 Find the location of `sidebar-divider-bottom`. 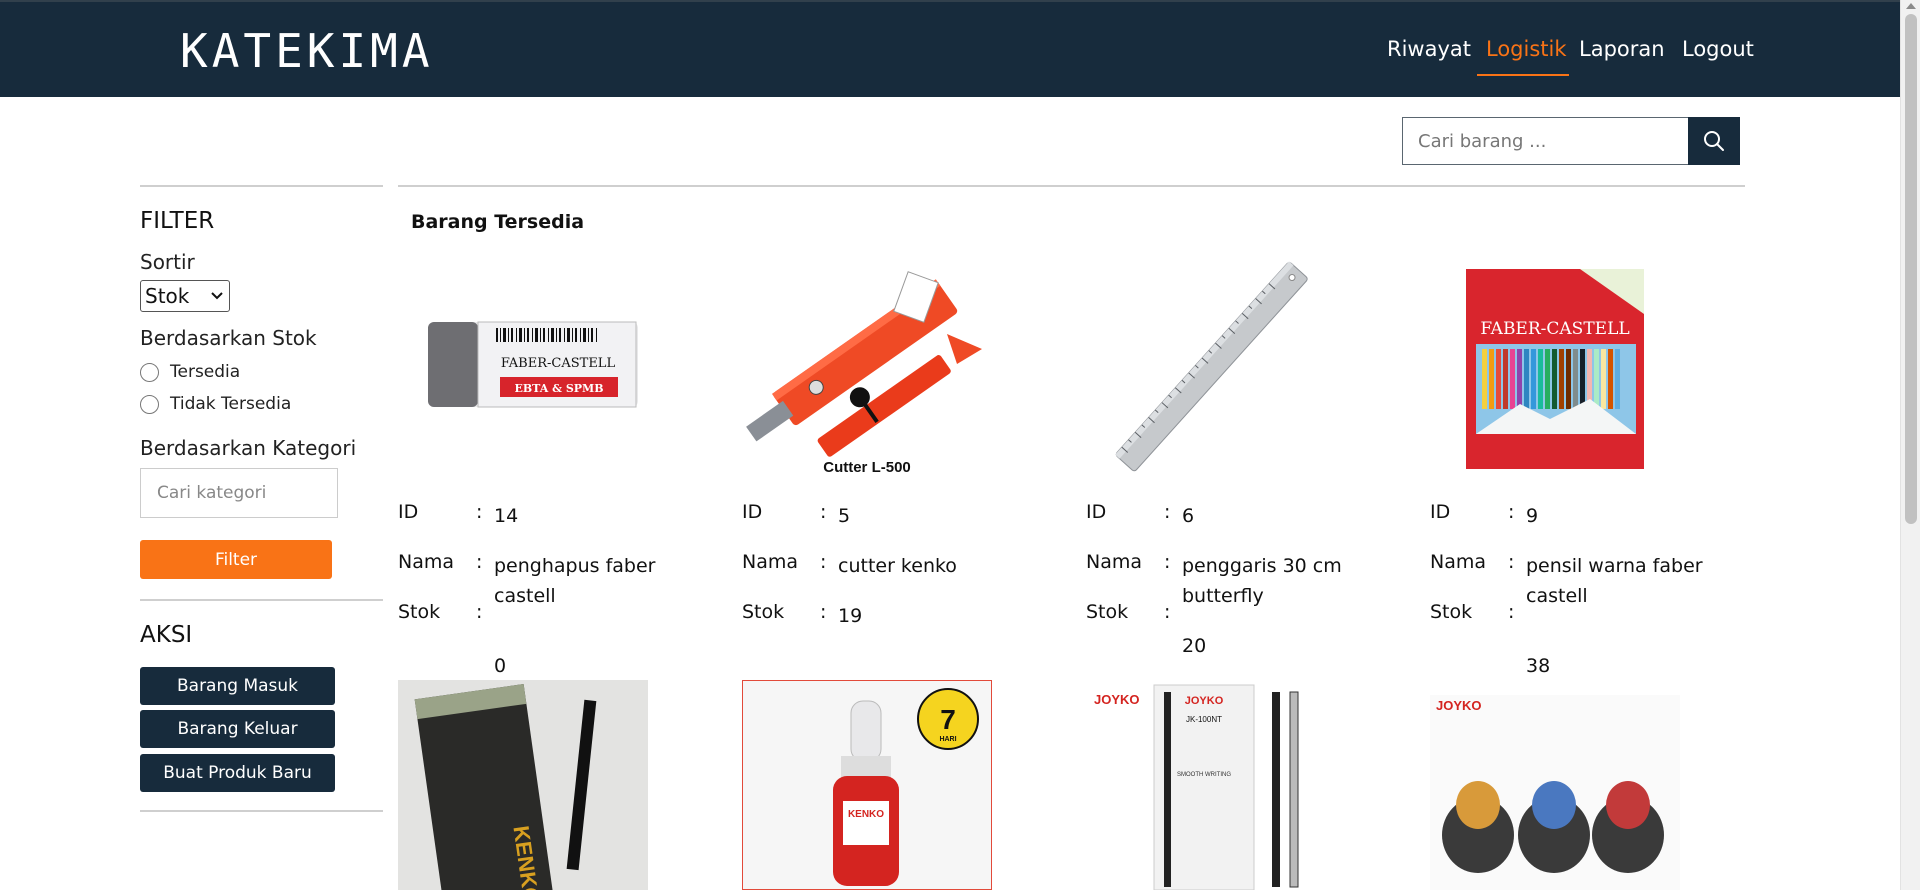

sidebar-divider-bottom is located at coordinates (261, 811).